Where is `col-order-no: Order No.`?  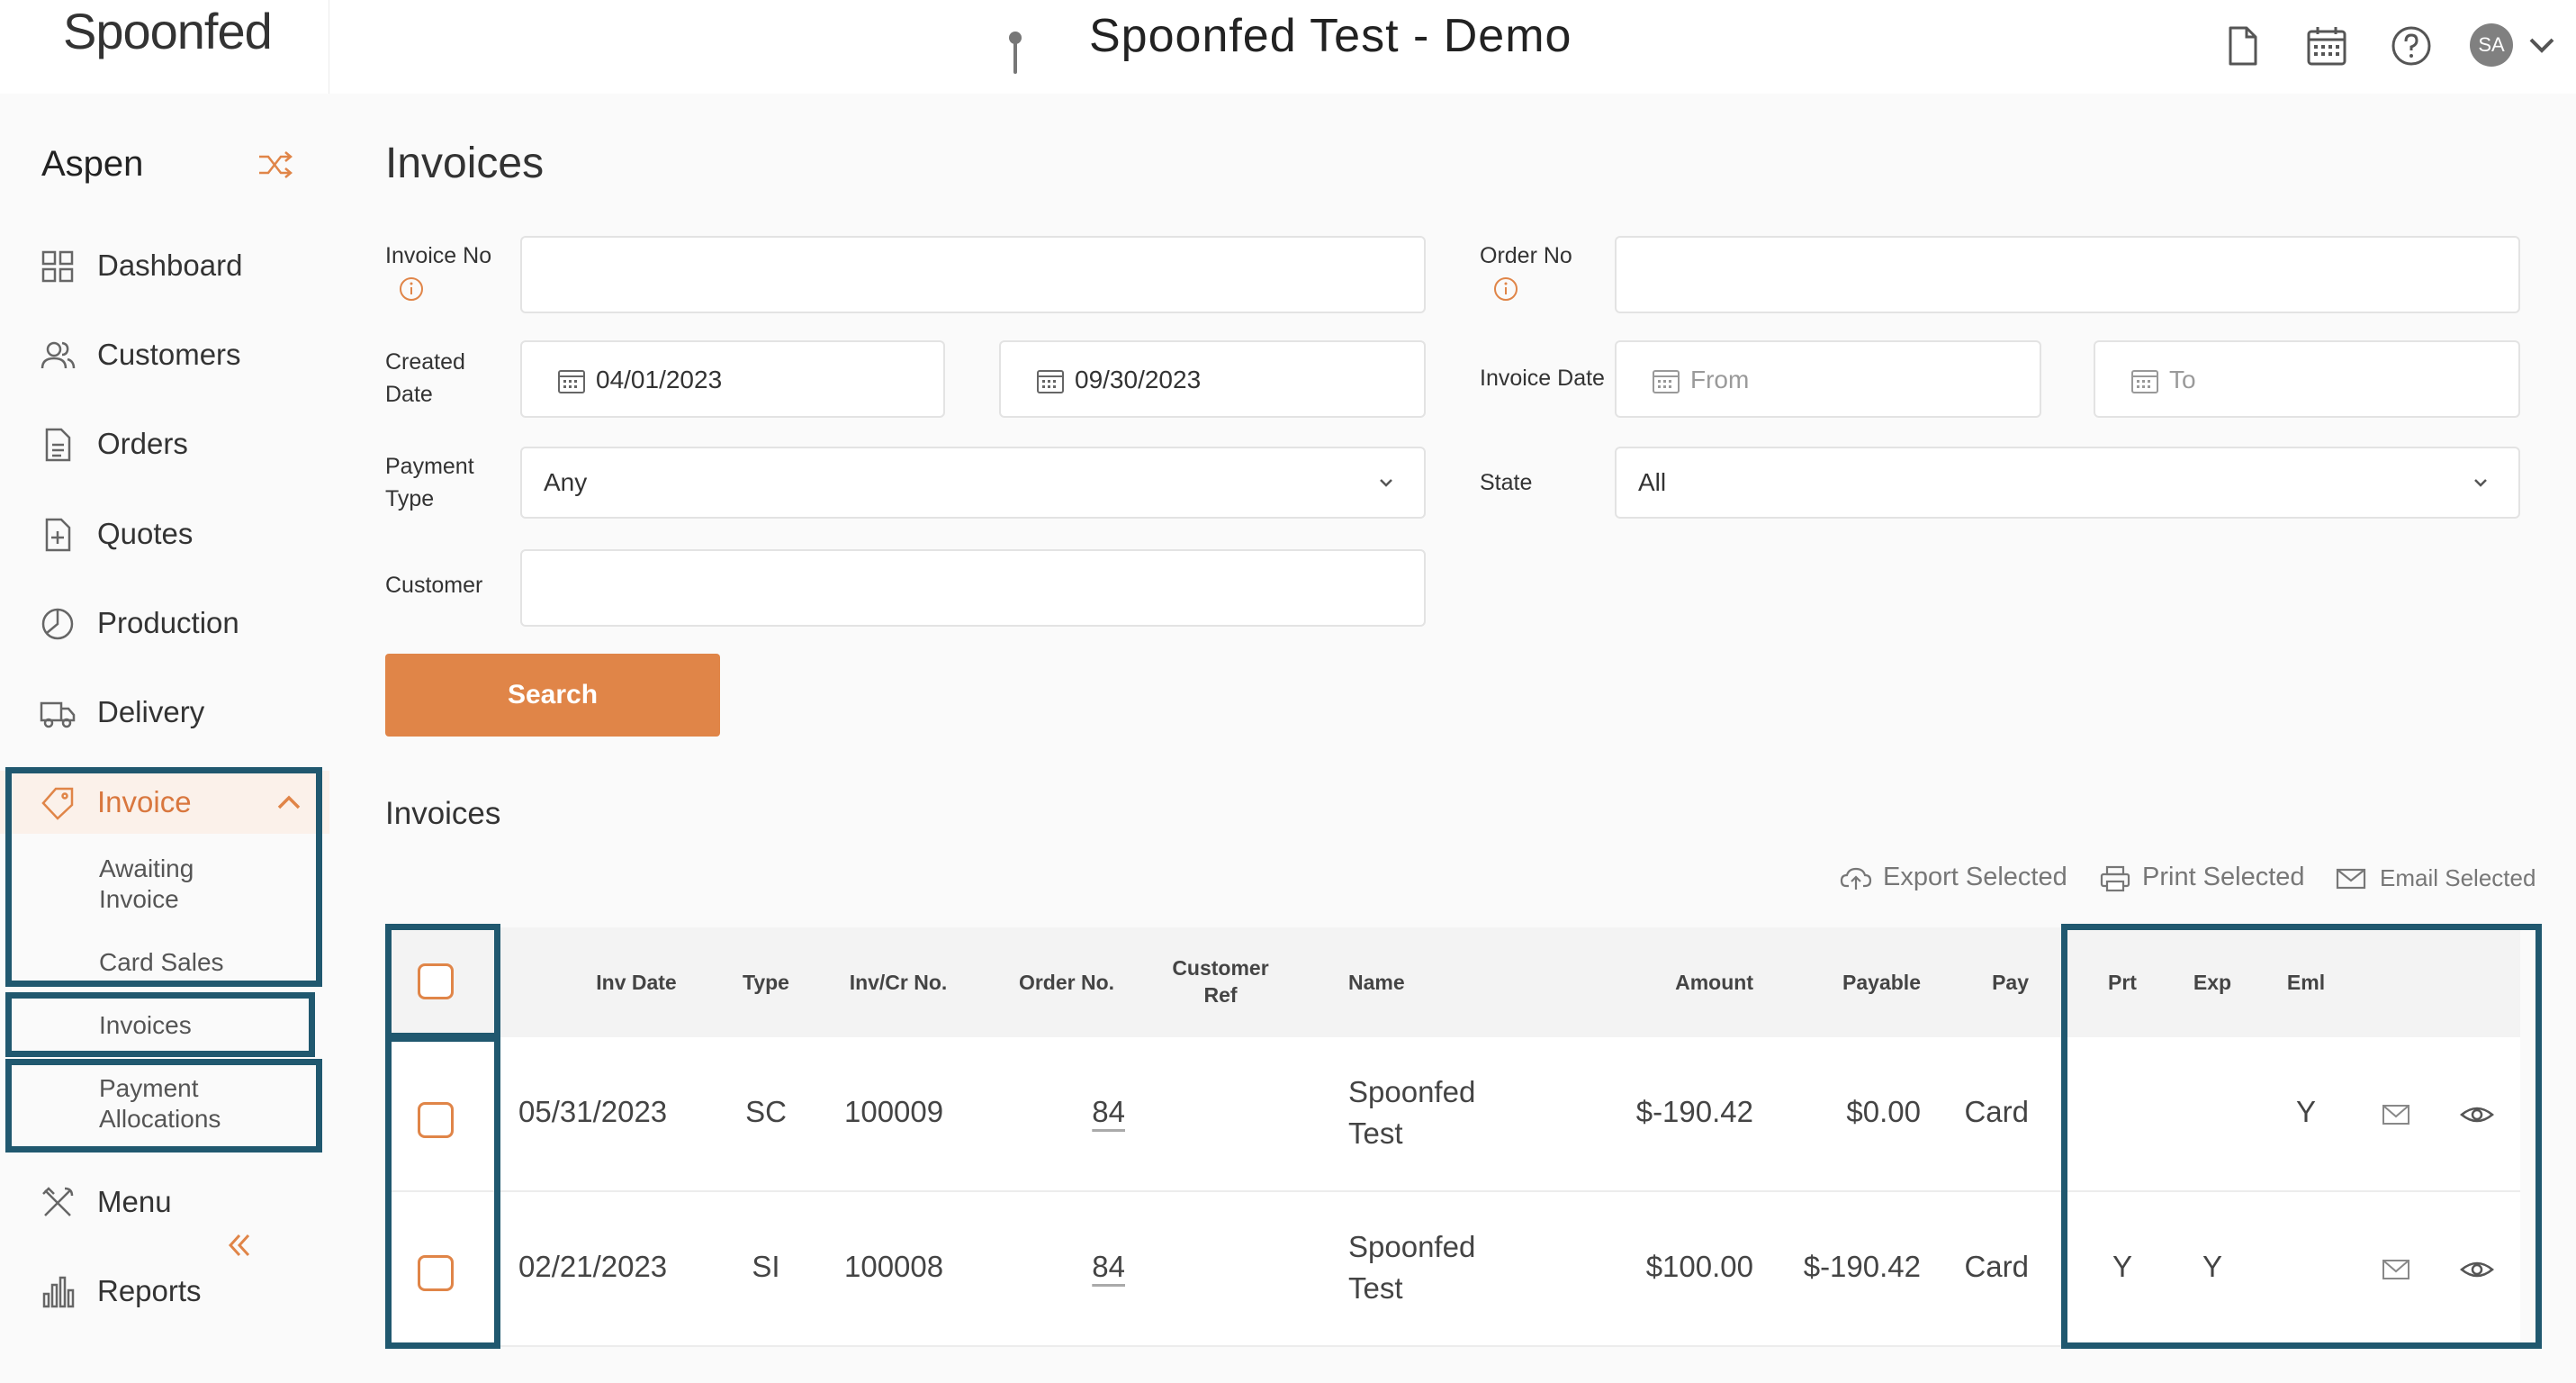 col-order-no: Order No. is located at coordinates (1066, 982).